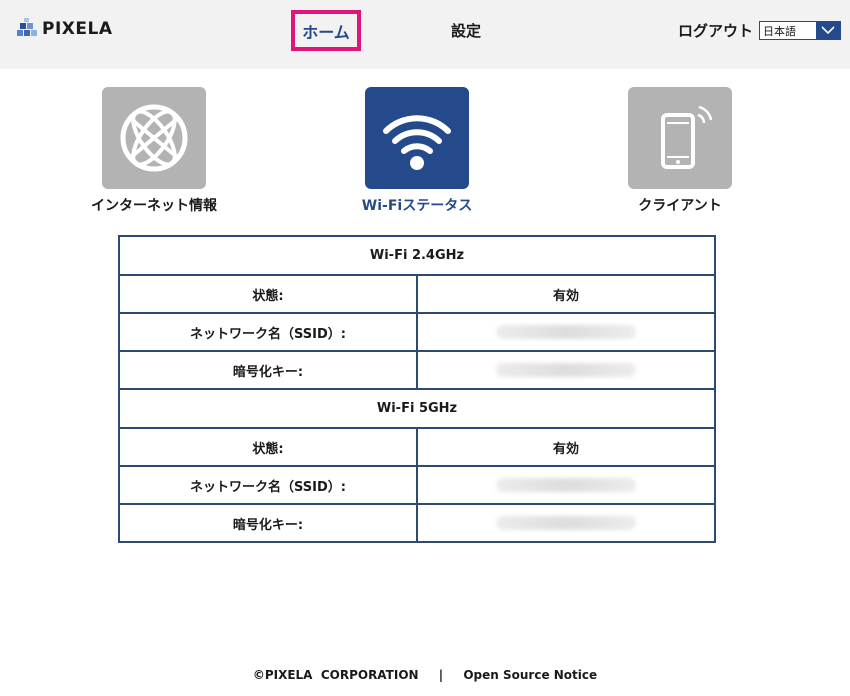 This screenshot has width=850, height=696. I want to click on tile-label-wifi-status: Wi-Fiステータス, so click(417, 205).